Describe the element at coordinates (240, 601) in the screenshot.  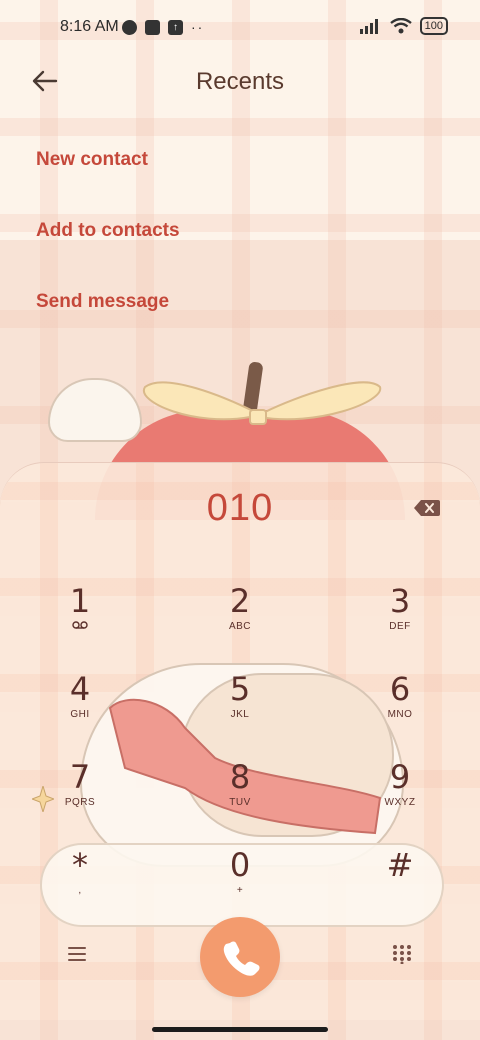
I see `key-digit: 2` at that location.